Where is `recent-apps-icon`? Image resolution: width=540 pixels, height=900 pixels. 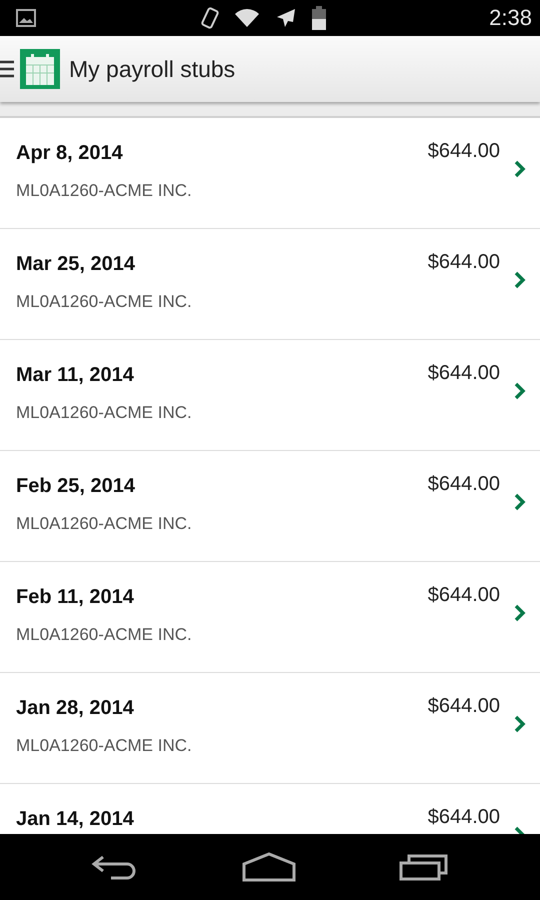
recent-apps-icon is located at coordinates (423, 867).